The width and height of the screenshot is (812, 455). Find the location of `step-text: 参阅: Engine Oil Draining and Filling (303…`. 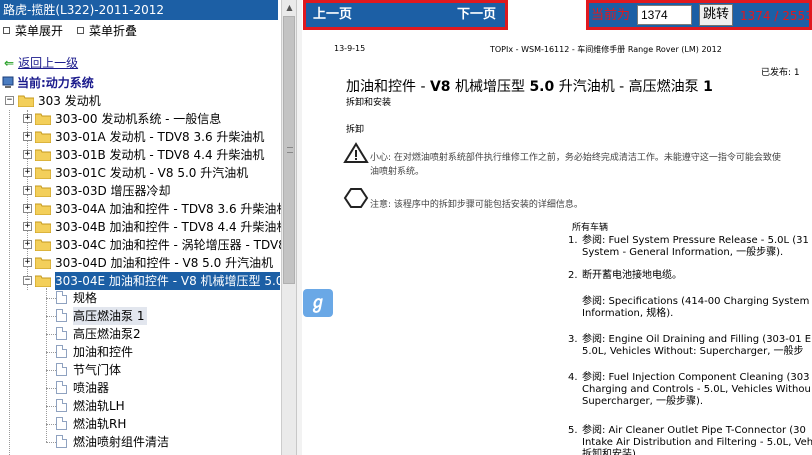

step-text: 参阅: Engine Oil Draining and Filling (303… is located at coordinates (697, 345).